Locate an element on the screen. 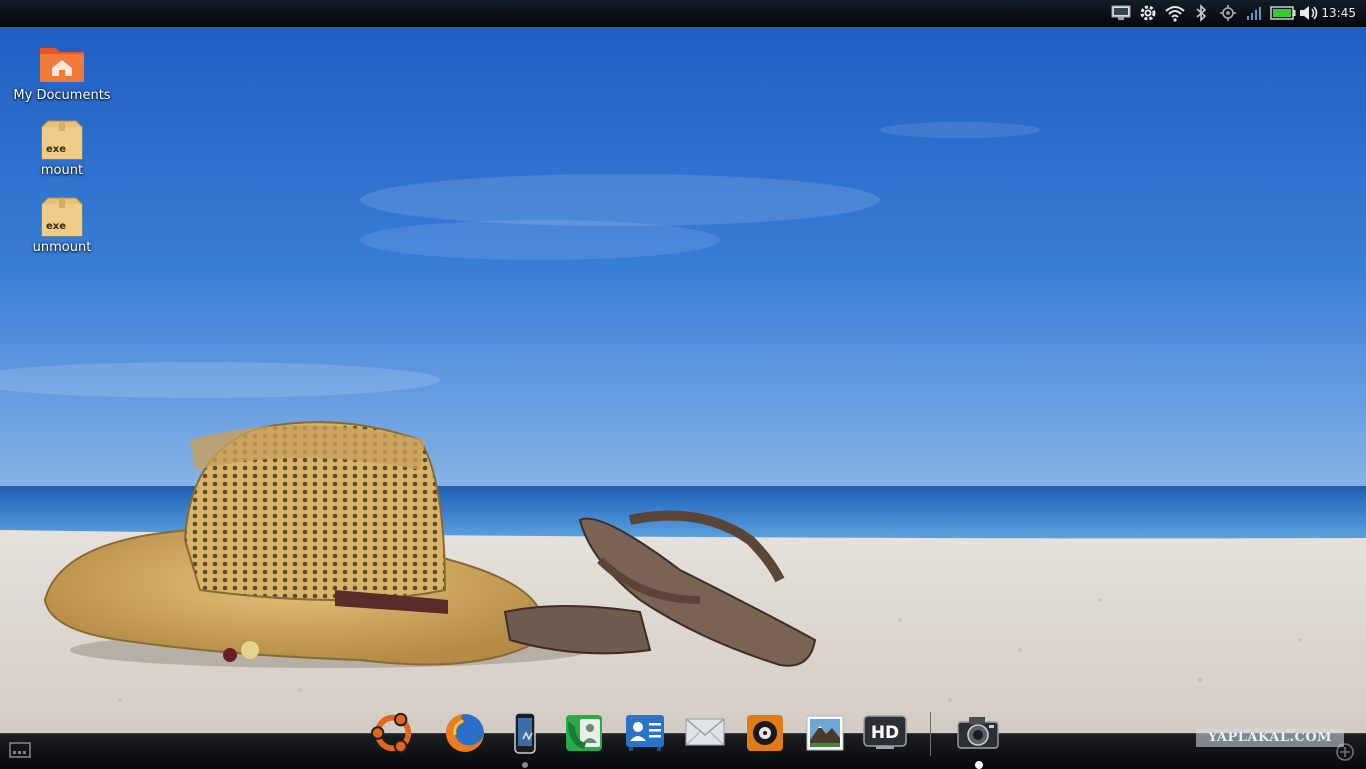 Image resolution: width=1366 pixels, height=769 pixels. hd-video-icon: HD is located at coordinates (885, 733).